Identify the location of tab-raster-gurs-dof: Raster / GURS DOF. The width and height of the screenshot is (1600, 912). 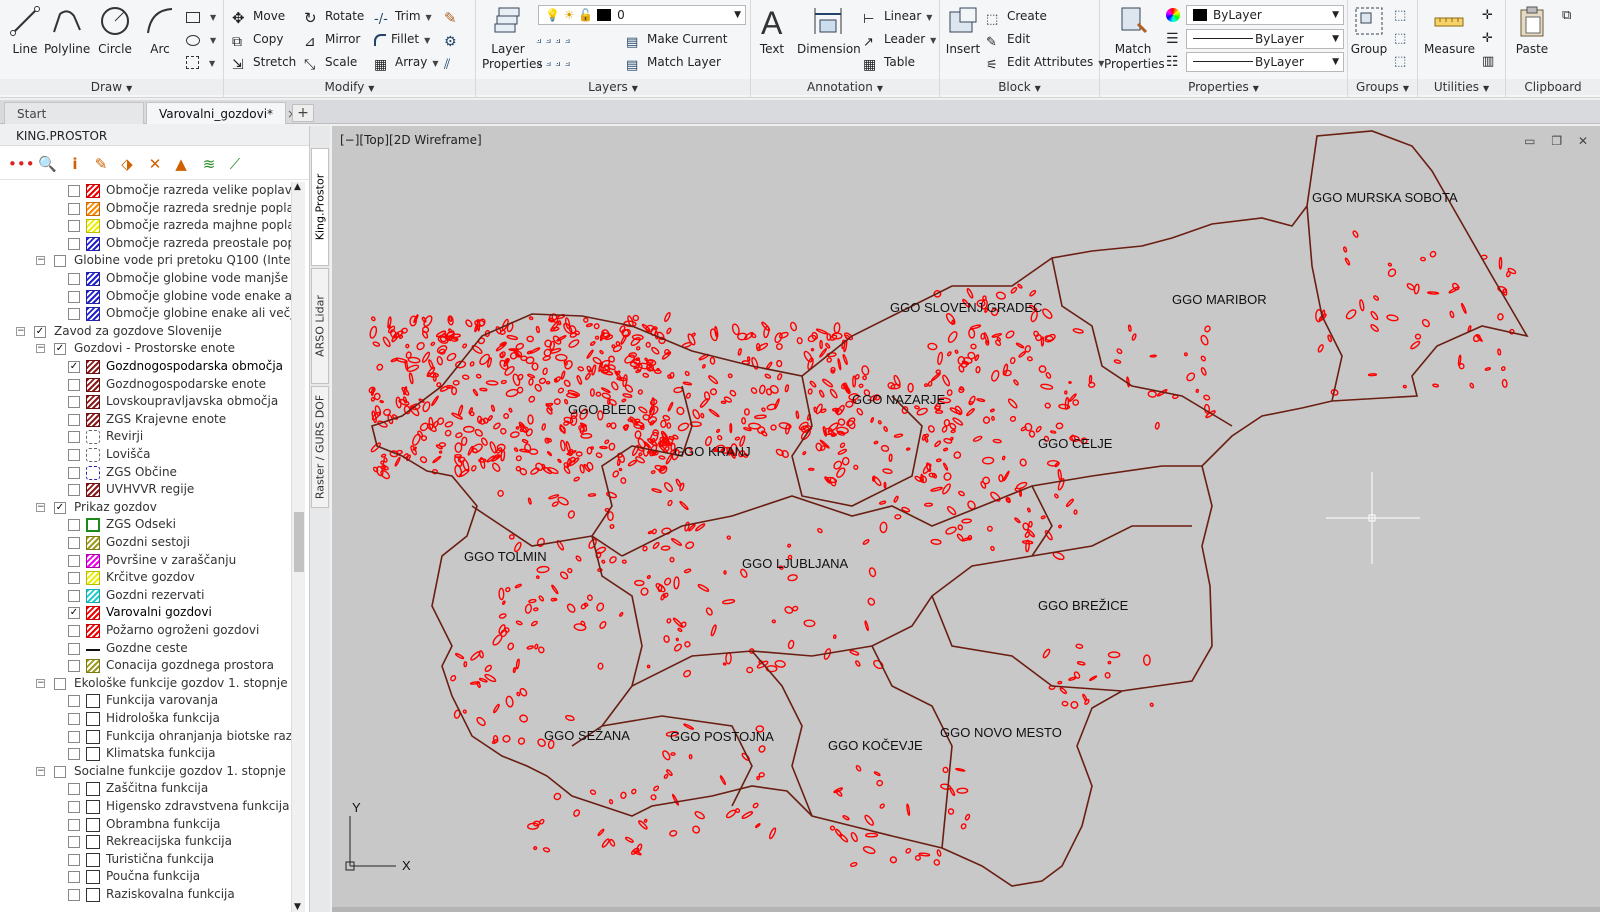
(320, 447).